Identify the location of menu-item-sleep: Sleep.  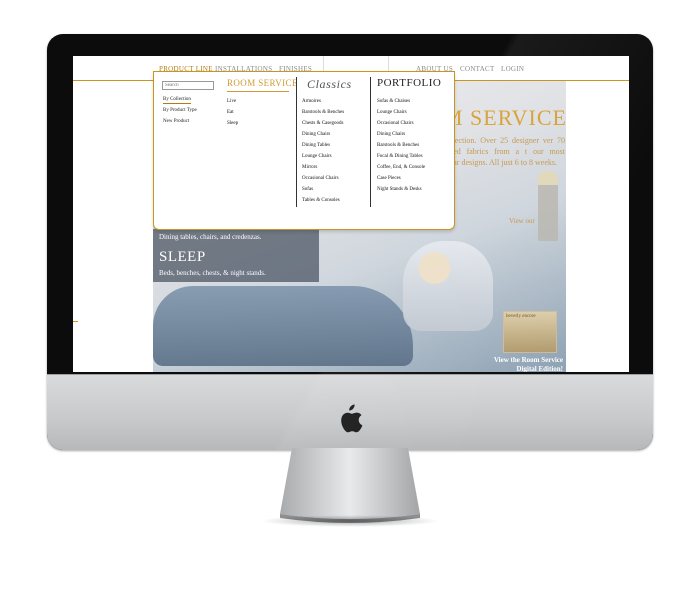
(232, 123).